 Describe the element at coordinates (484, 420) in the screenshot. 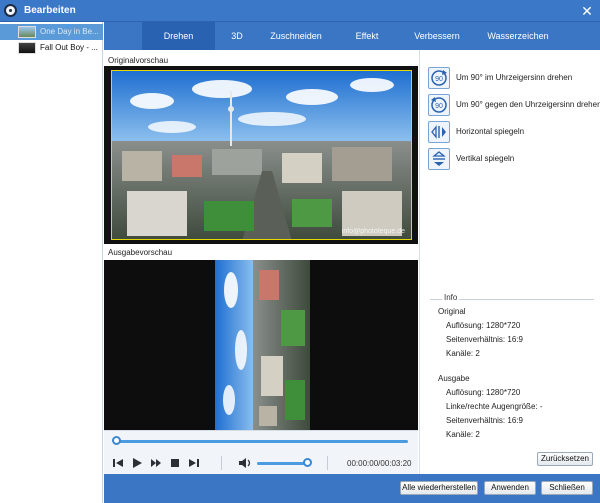

I see `info-output-aspect: Seitenverhältnis: 16:9` at that location.